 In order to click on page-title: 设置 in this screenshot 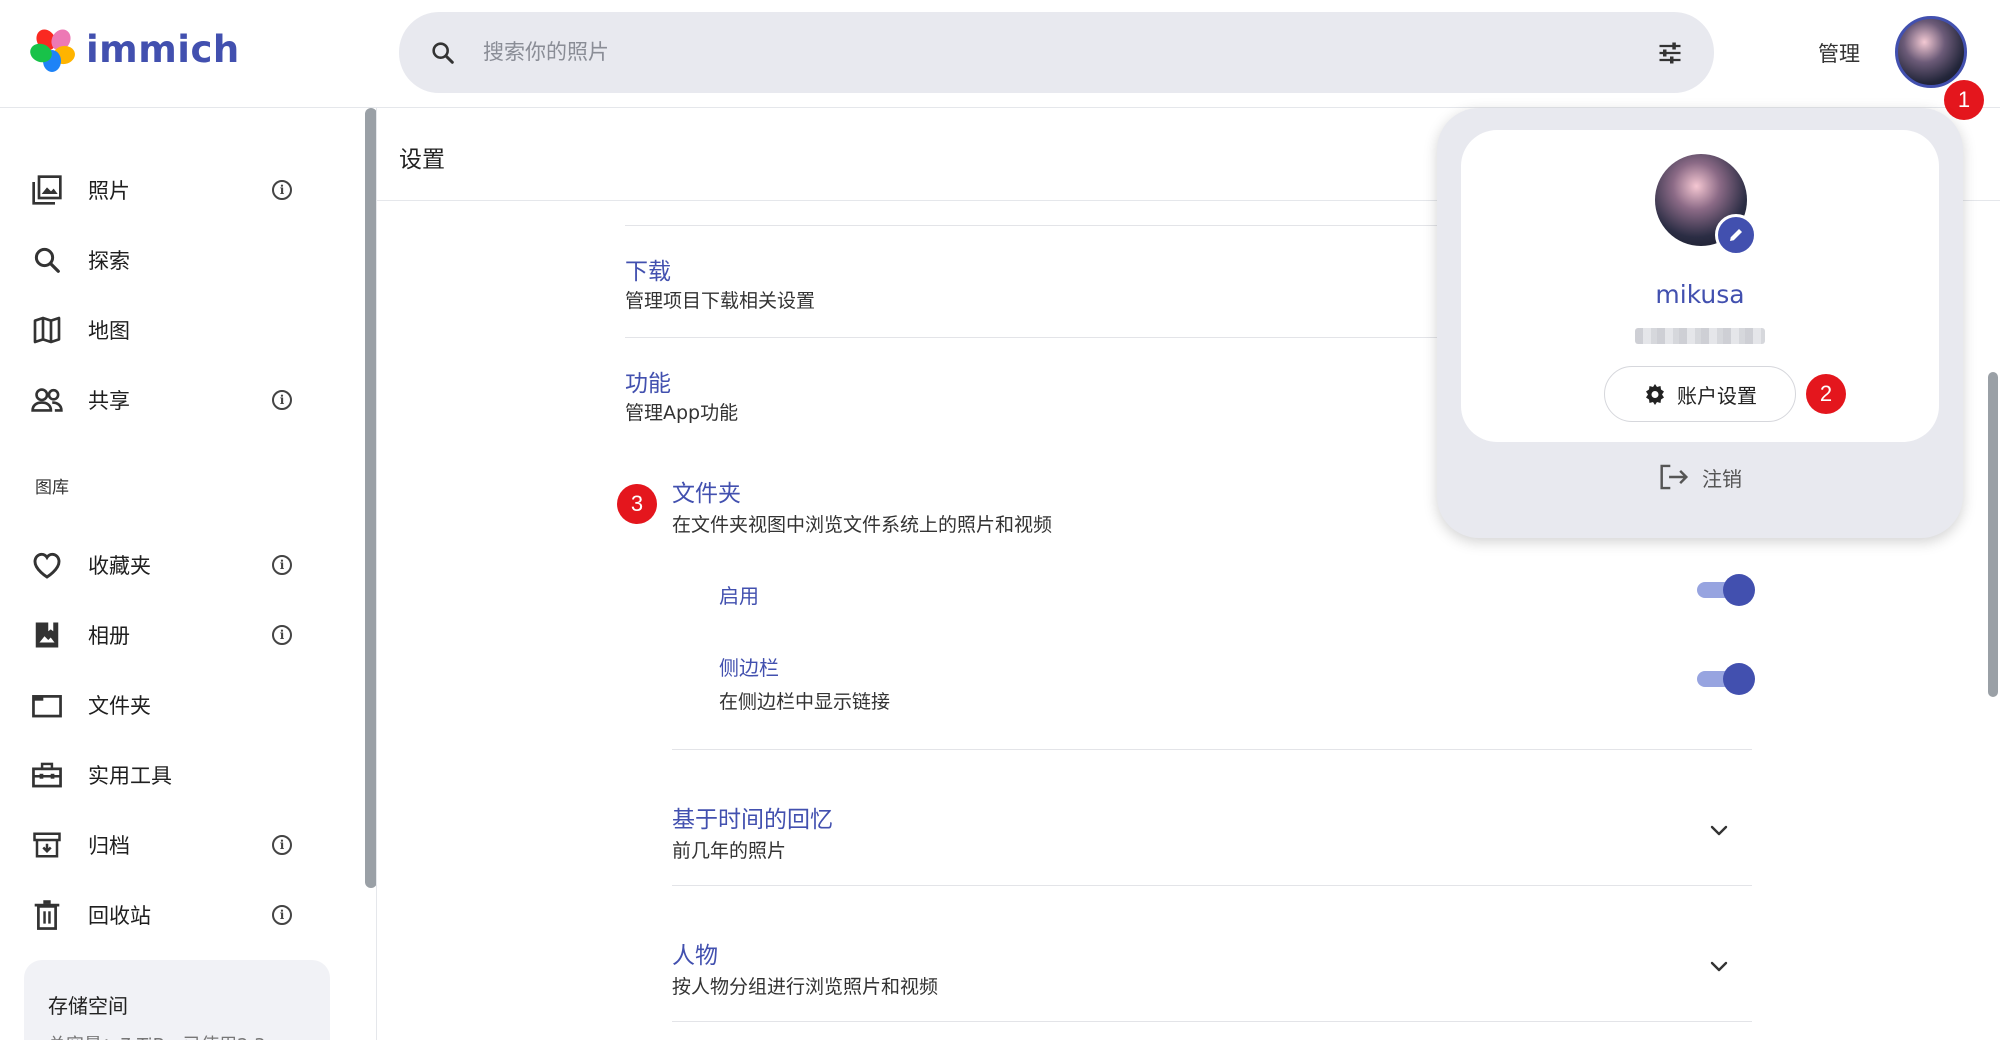, I will do `click(422, 160)`.